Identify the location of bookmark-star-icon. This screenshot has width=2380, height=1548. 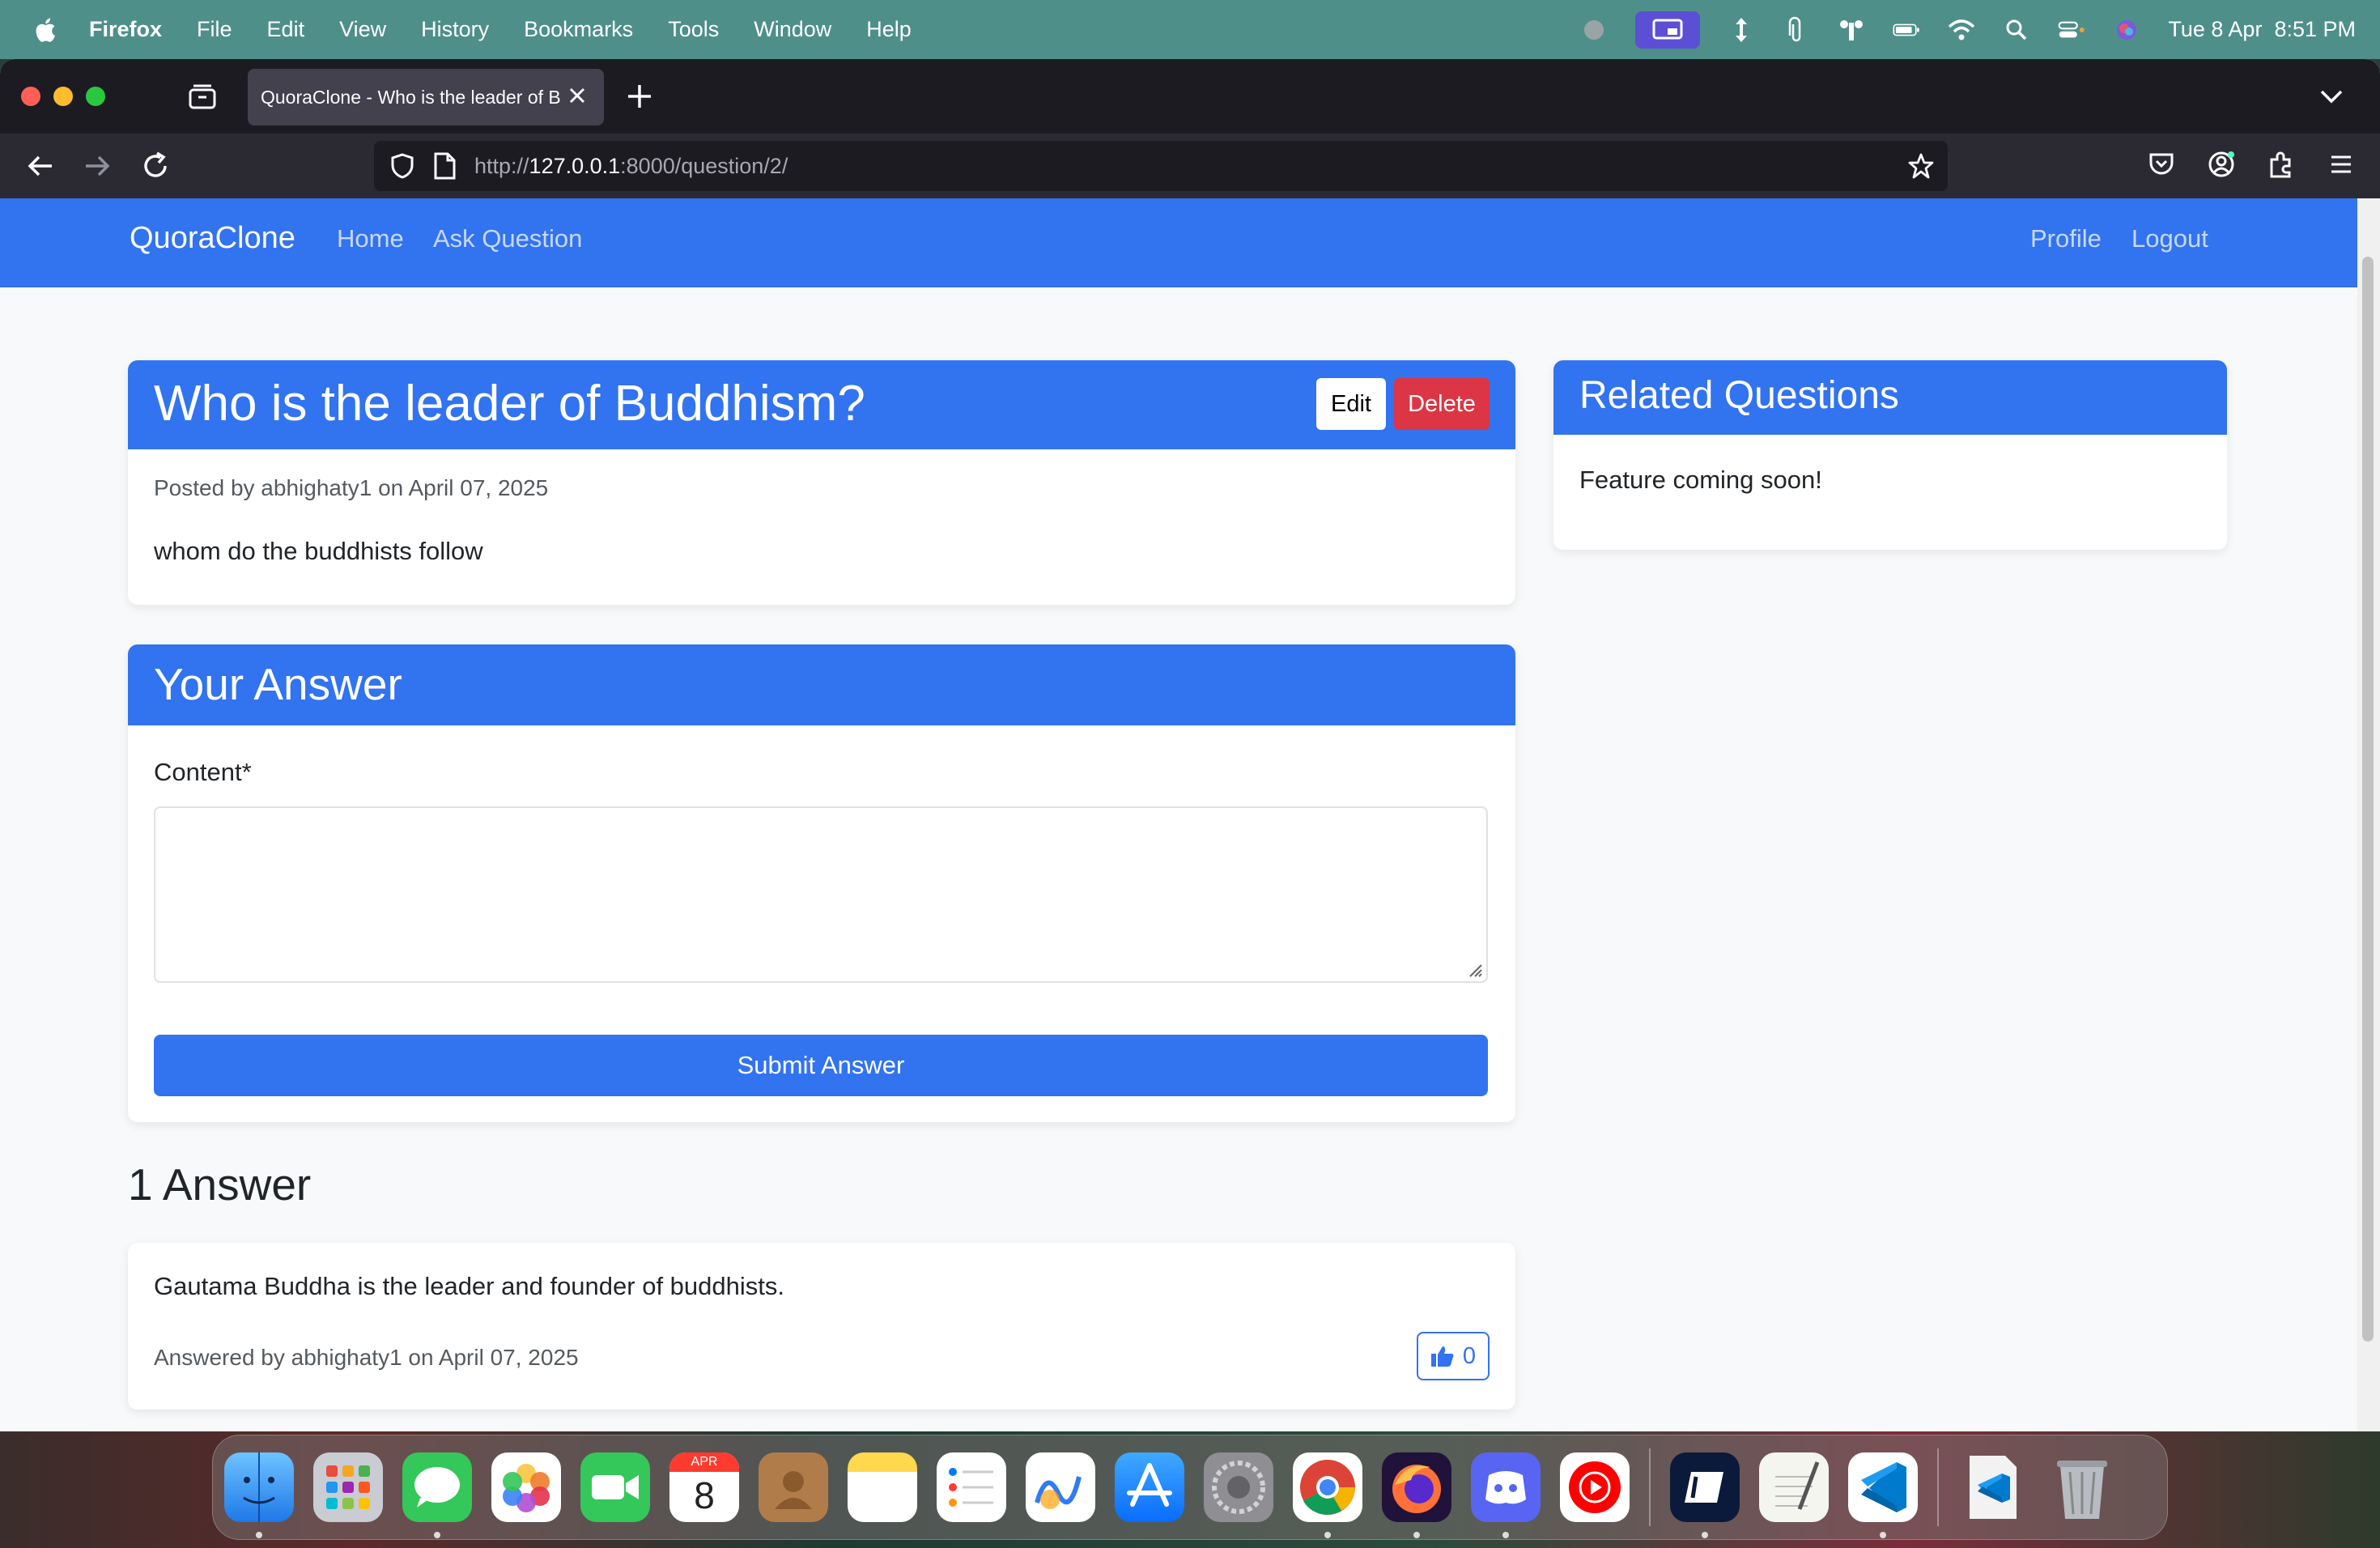
(1921, 166).